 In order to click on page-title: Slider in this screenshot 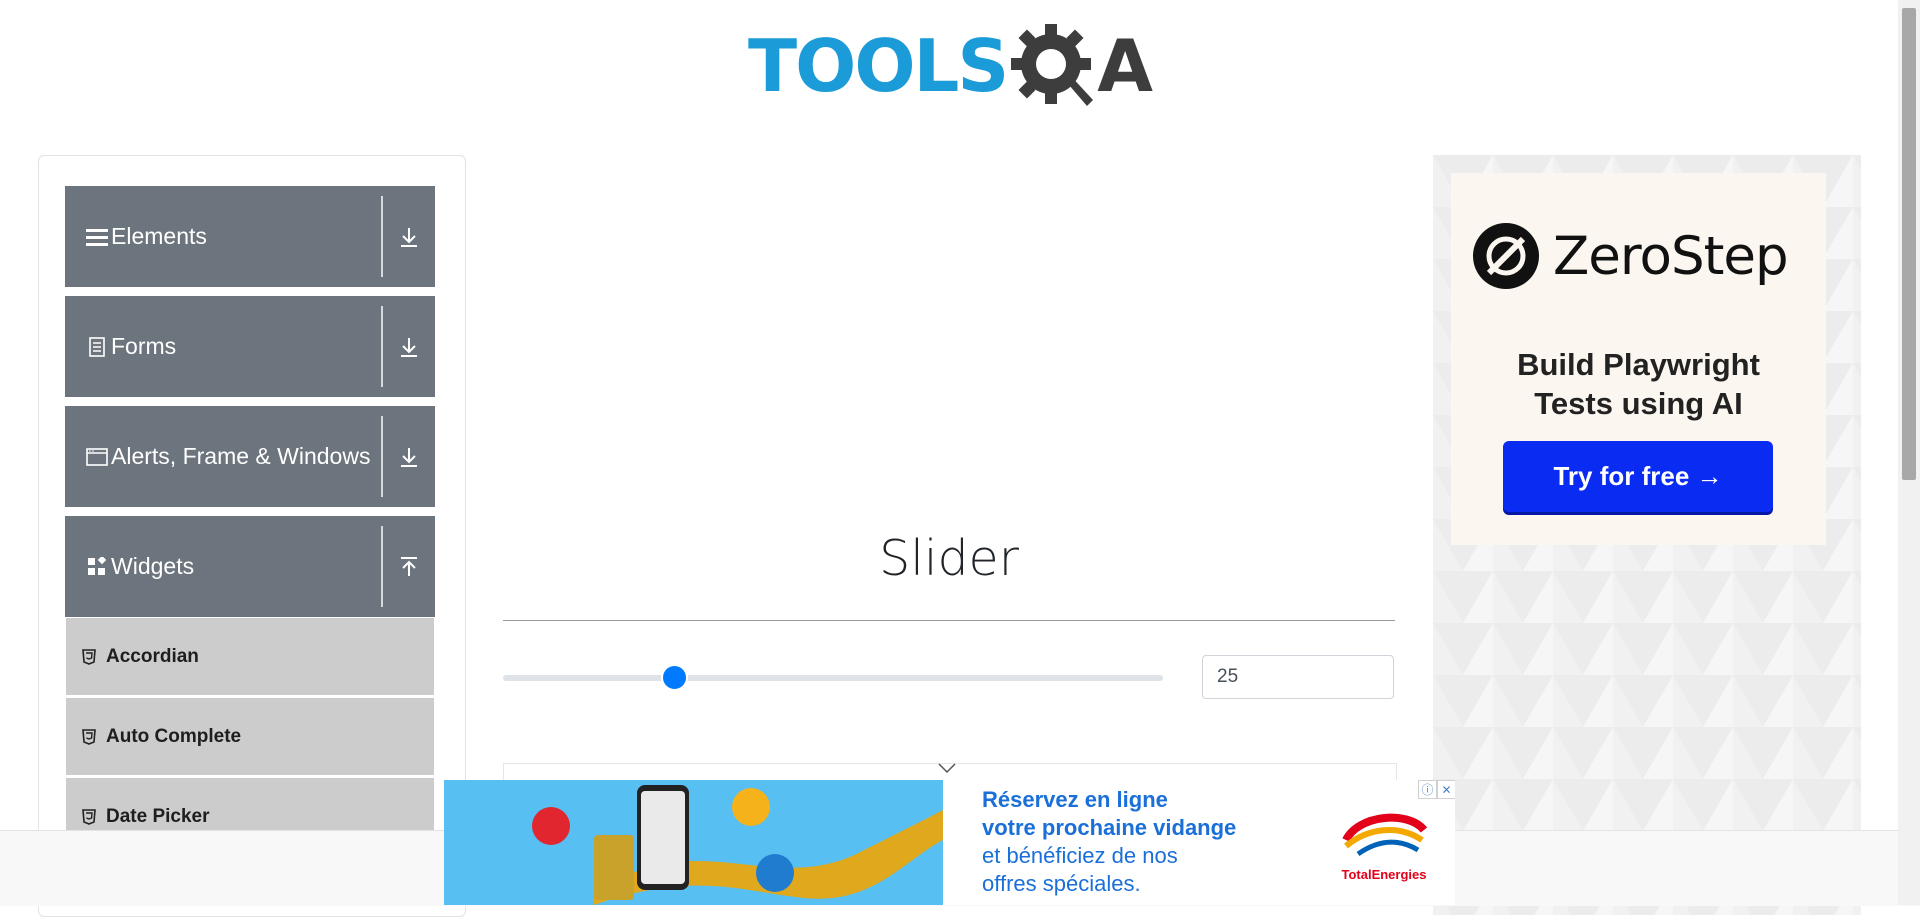, I will do `click(949, 558)`.